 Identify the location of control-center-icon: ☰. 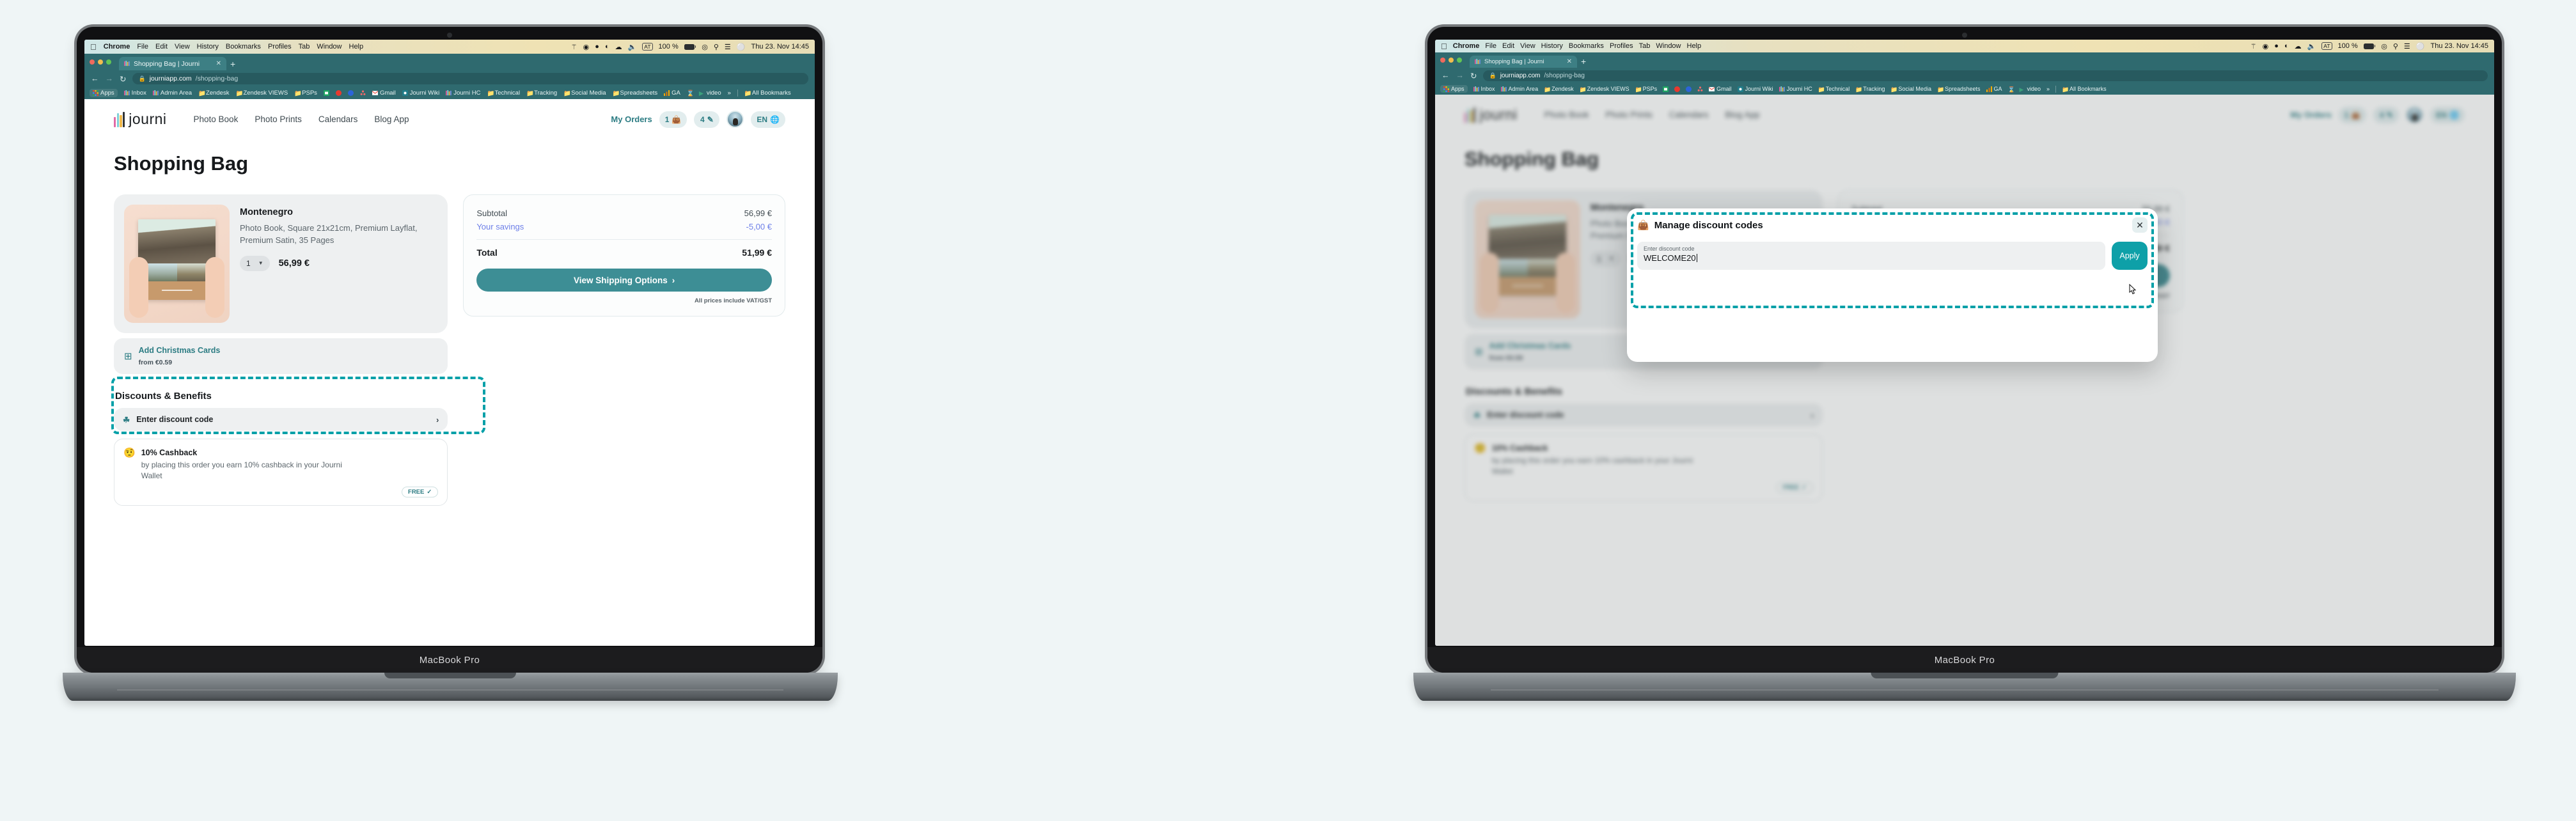
(728, 47).